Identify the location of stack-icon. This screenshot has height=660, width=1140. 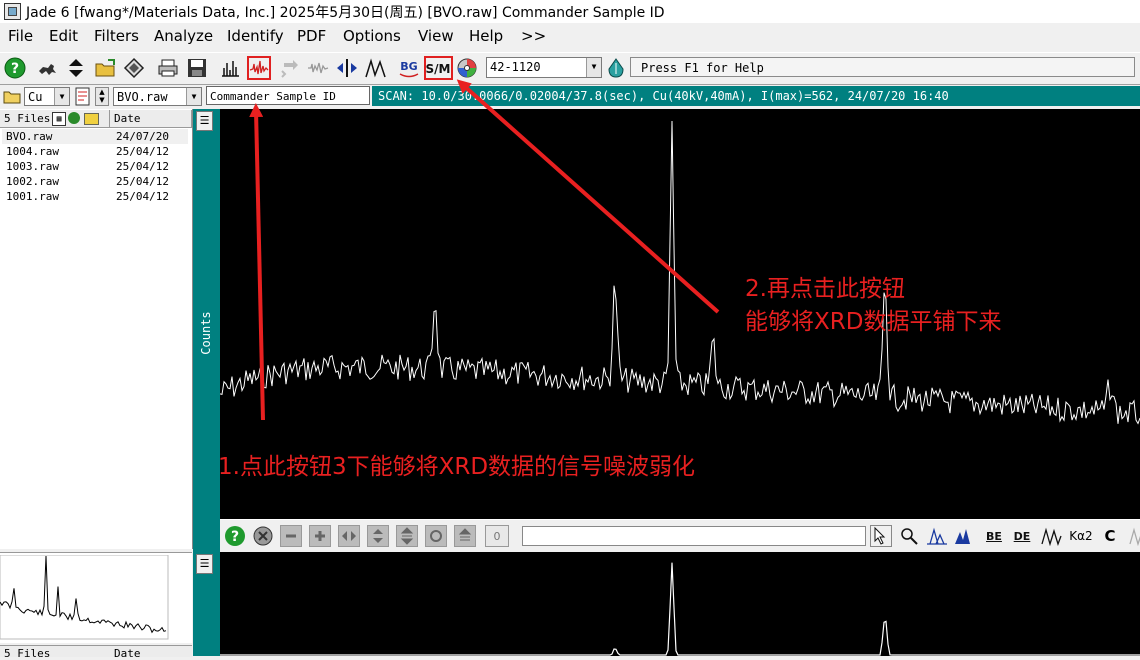
(465, 536).